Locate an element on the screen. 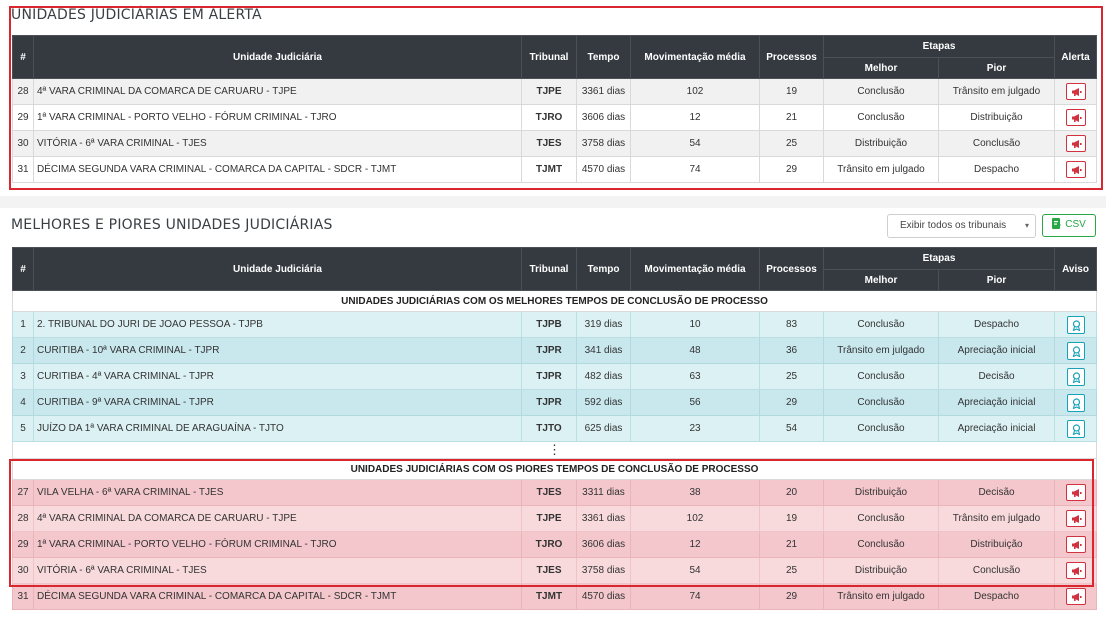  unit-name: VITÓRIA - 6ª VARA CRIMINAL - TJES is located at coordinates (277, 570).